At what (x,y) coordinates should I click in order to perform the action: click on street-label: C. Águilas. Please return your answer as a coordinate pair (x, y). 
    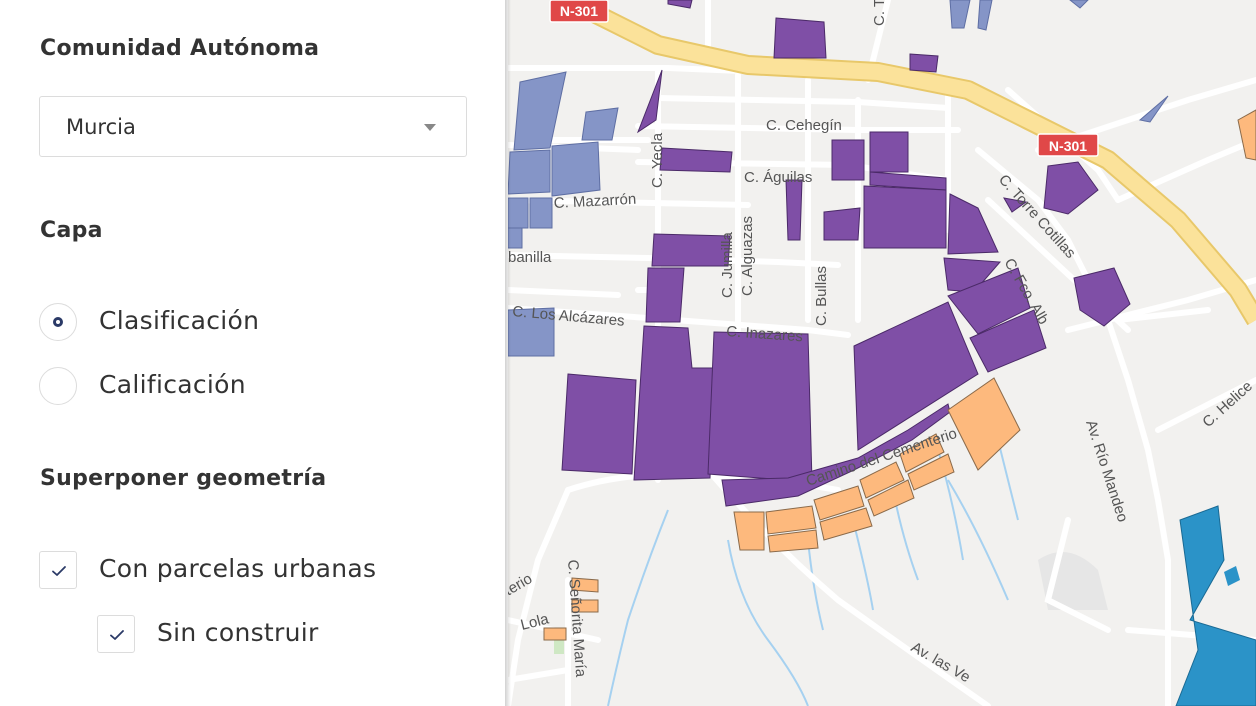
    Looking at the image, I should click on (778, 177).